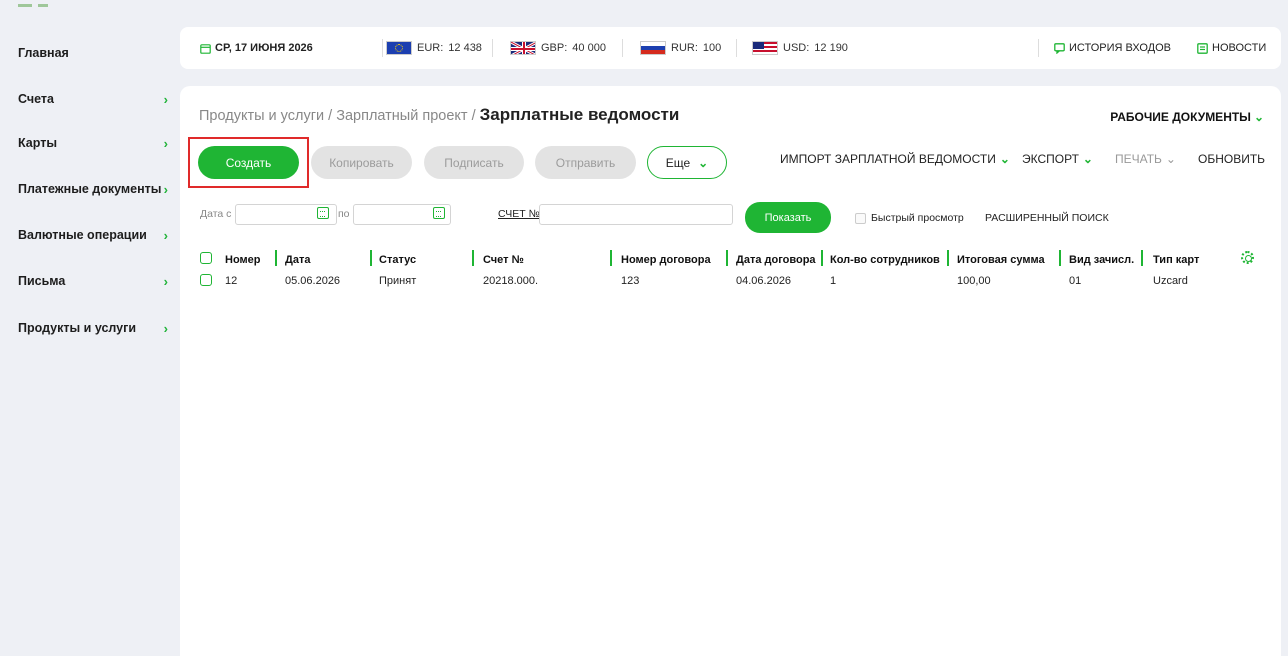 The height and width of the screenshot is (656, 1288). Describe the element at coordinates (765, 48) in the screenshot. I see `usa-flag-icon` at that location.